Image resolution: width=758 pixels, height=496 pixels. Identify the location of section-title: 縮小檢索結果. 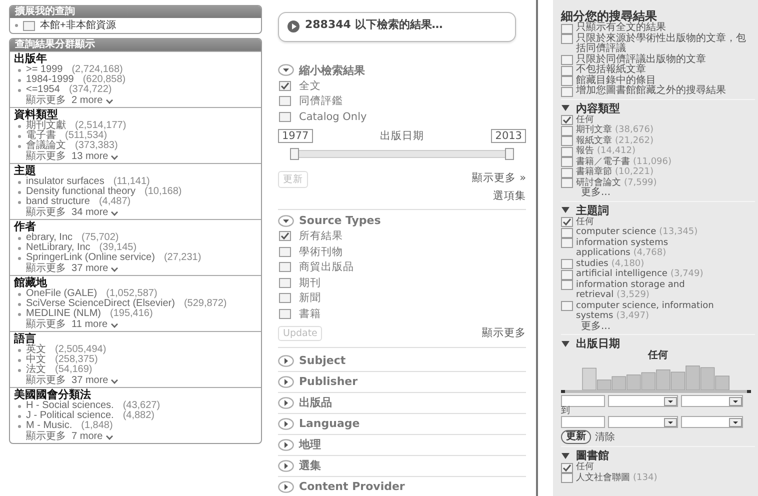
(332, 70).